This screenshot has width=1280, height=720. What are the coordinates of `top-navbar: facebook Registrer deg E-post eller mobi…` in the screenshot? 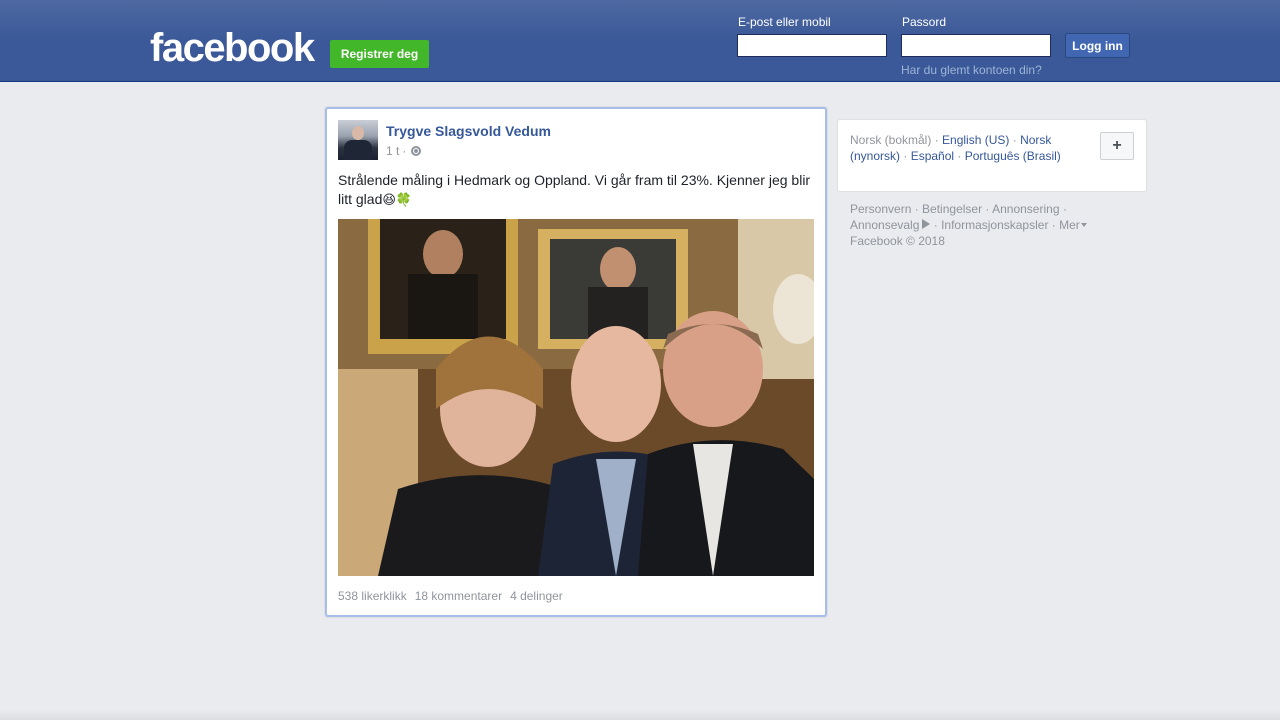 It's located at (640, 41).